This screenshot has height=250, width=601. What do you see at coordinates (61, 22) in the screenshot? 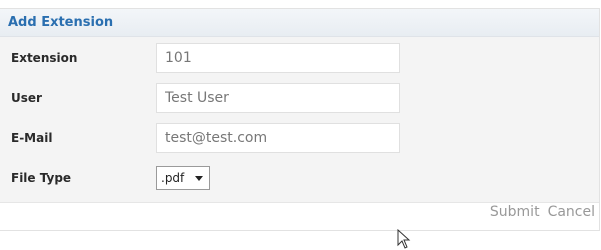
I see `panel-title: Add Extension` at bounding box center [61, 22].